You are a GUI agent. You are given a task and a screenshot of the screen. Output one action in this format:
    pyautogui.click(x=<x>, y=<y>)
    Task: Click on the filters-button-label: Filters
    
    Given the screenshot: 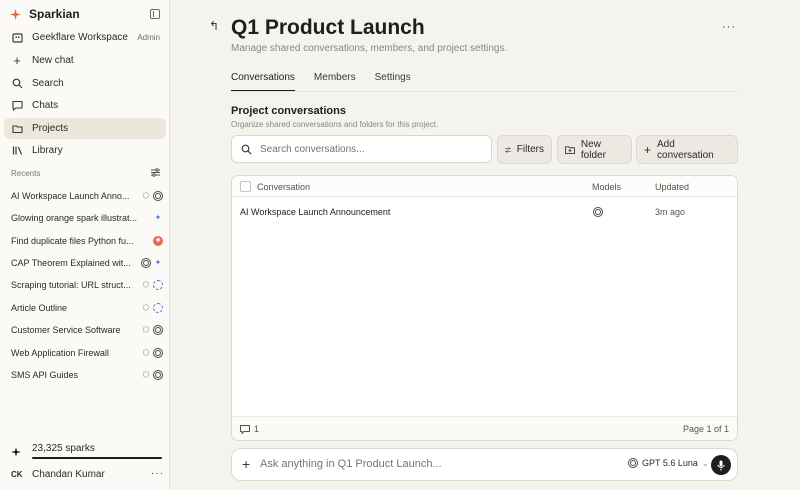 What is the action you would take?
    pyautogui.click(x=530, y=149)
    